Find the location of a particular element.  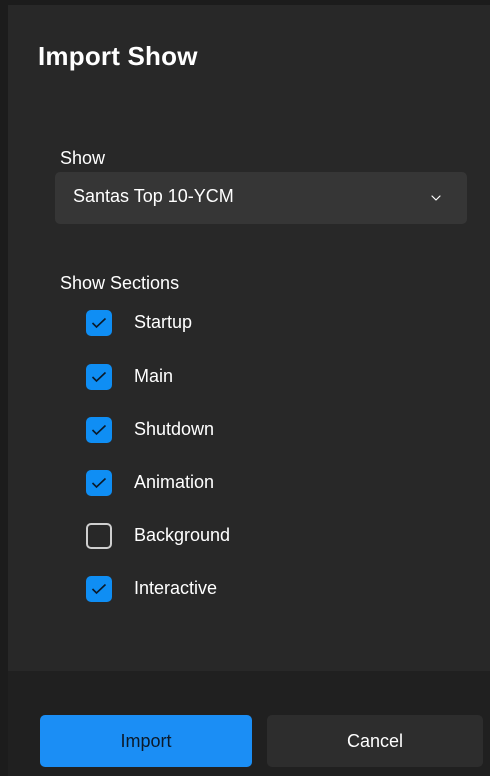

checkbox-label: Background is located at coordinates (182, 535).